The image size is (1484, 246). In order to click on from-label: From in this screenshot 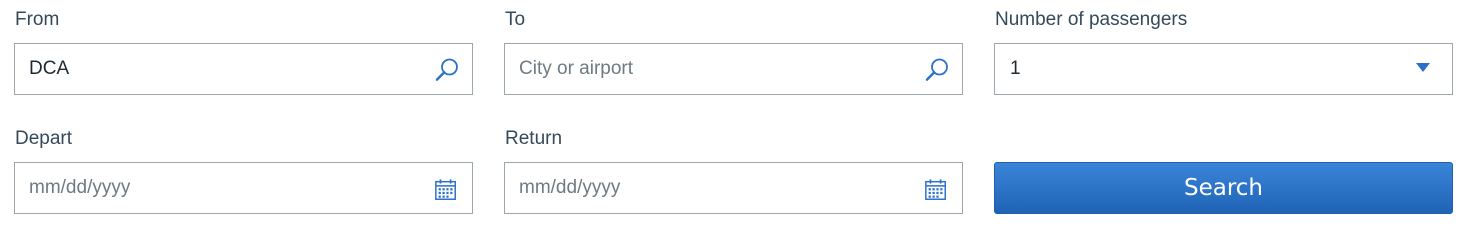, I will do `click(37, 19)`.